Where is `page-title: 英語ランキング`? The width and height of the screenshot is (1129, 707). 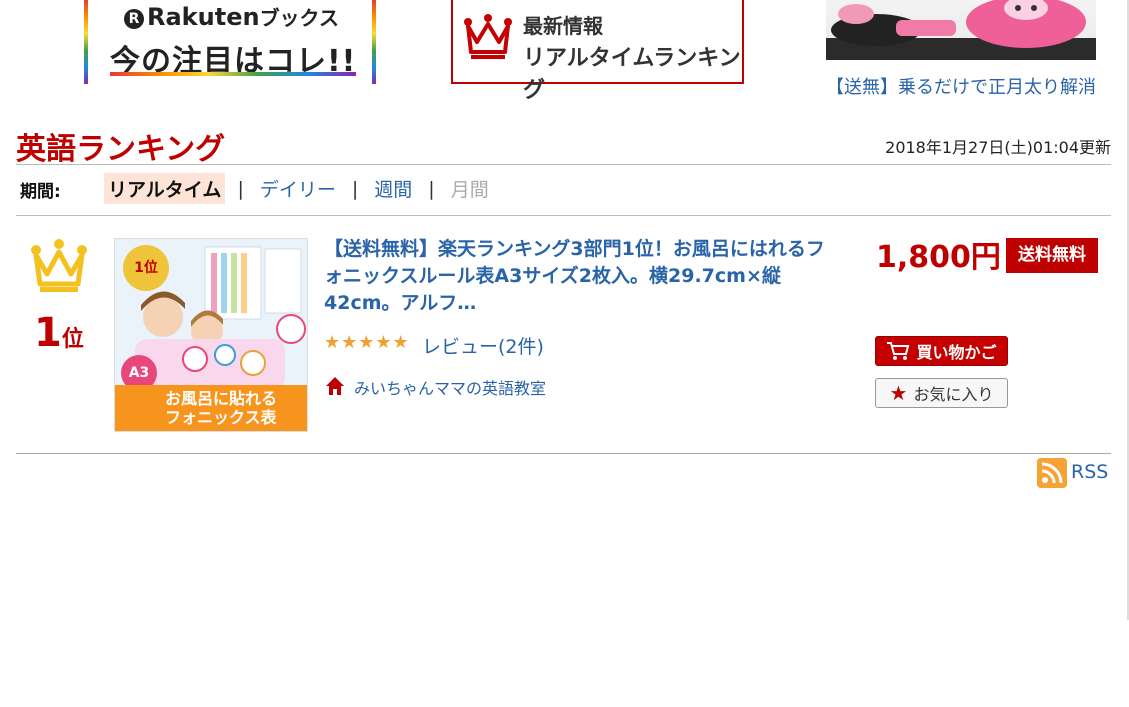
page-title: 英語ランキング is located at coordinates (121, 149).